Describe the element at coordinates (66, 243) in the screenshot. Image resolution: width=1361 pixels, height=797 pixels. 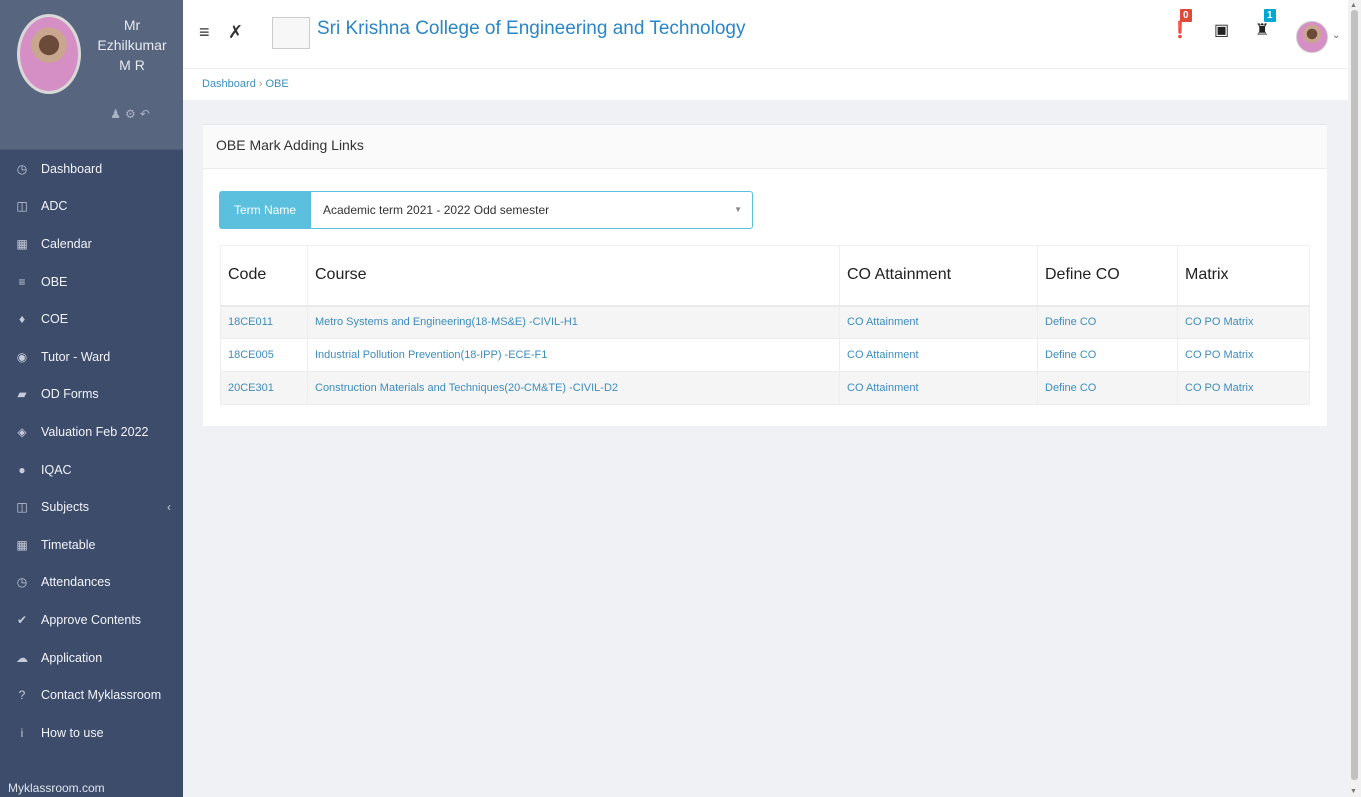
I see `sidebar-item-label: Calendar` at that location.